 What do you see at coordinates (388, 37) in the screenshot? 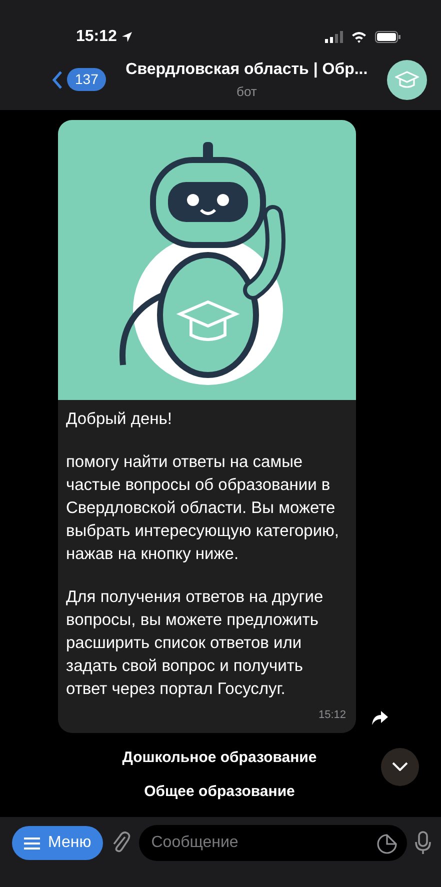
I see `battery-icon` at bounding box center [388, 37].